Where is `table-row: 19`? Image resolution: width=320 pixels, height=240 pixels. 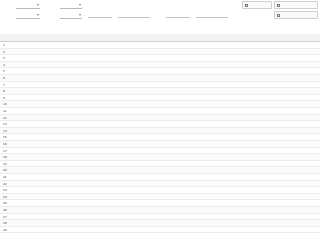 table-row: 19 is located at coordinates (160, 164).